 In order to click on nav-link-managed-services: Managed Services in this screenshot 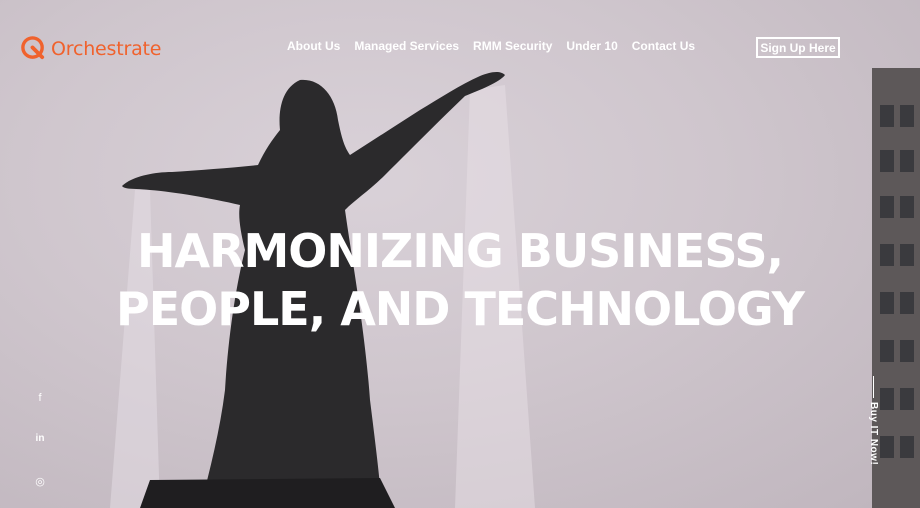, I will do `click(406, 46)`.